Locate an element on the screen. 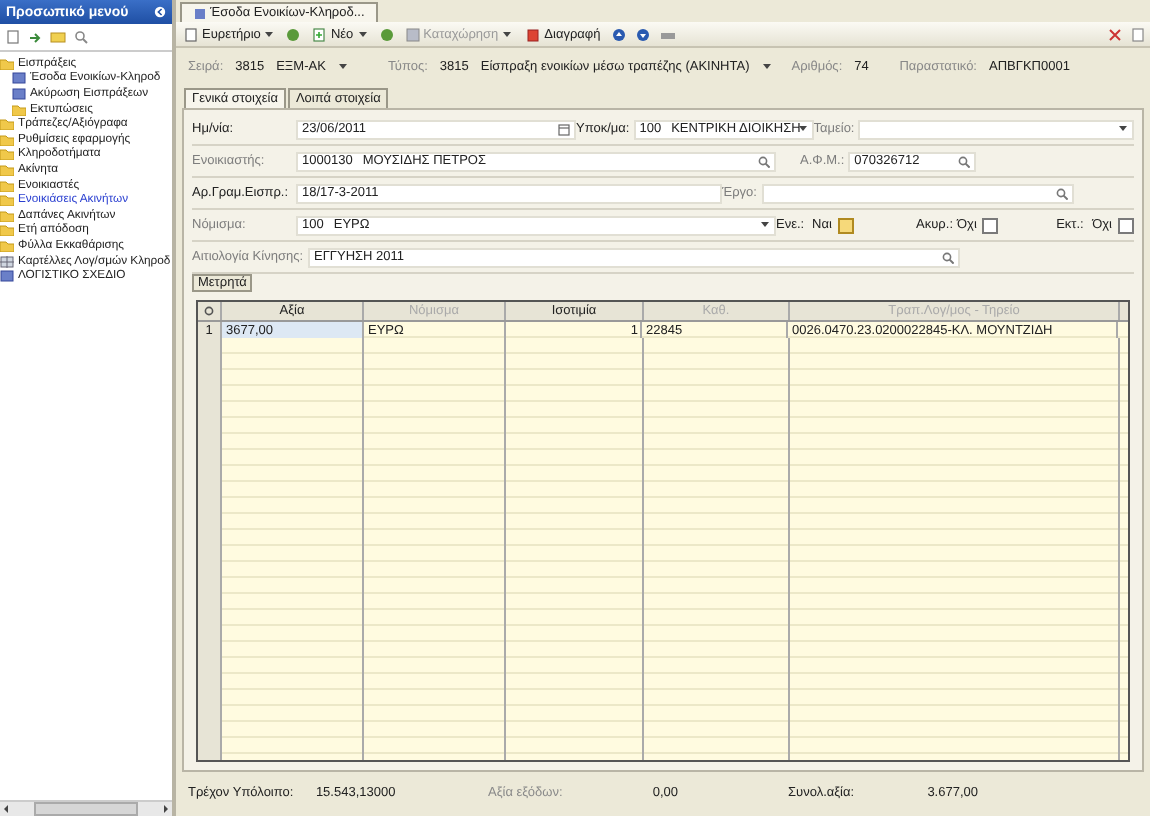 The height and width of the screenshot is (816, 1150). lookup-field is located at coordinates (918, 193).